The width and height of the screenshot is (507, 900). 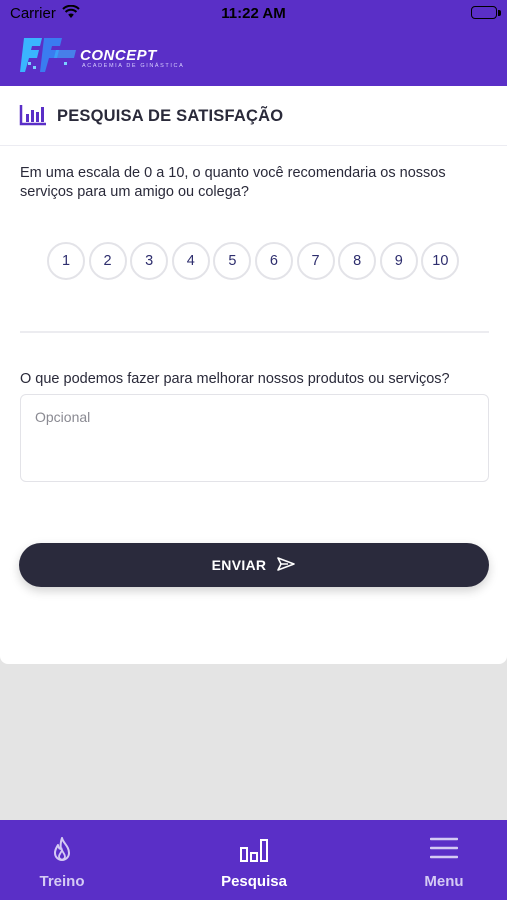 I want to click on hamburger-icon, so click(x=444, y=848).